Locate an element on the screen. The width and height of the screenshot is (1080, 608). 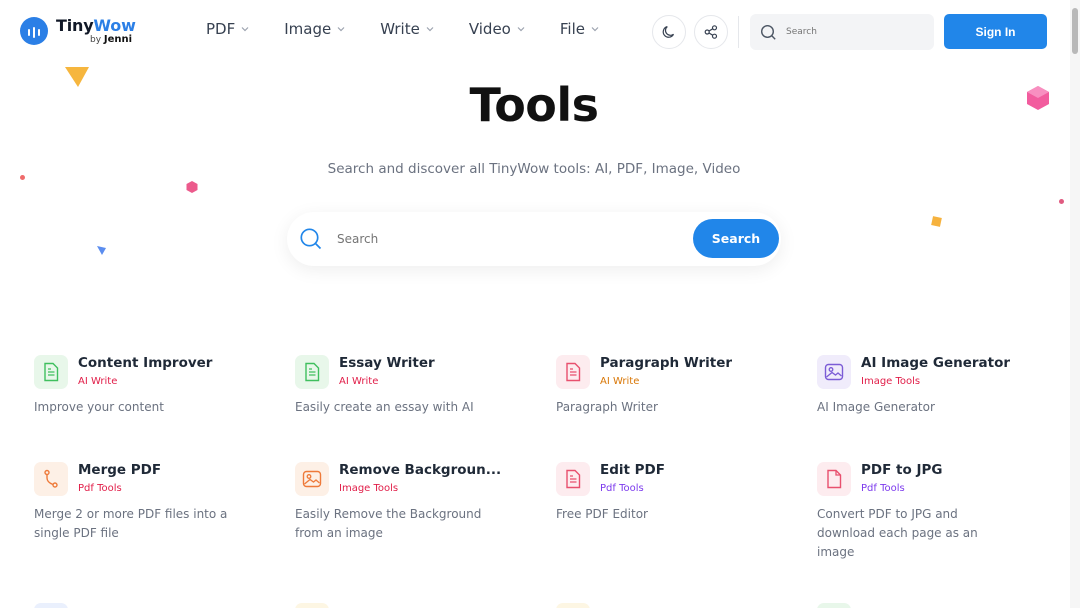
sign-in-button: Sign In is located at coordinates (995, 31).